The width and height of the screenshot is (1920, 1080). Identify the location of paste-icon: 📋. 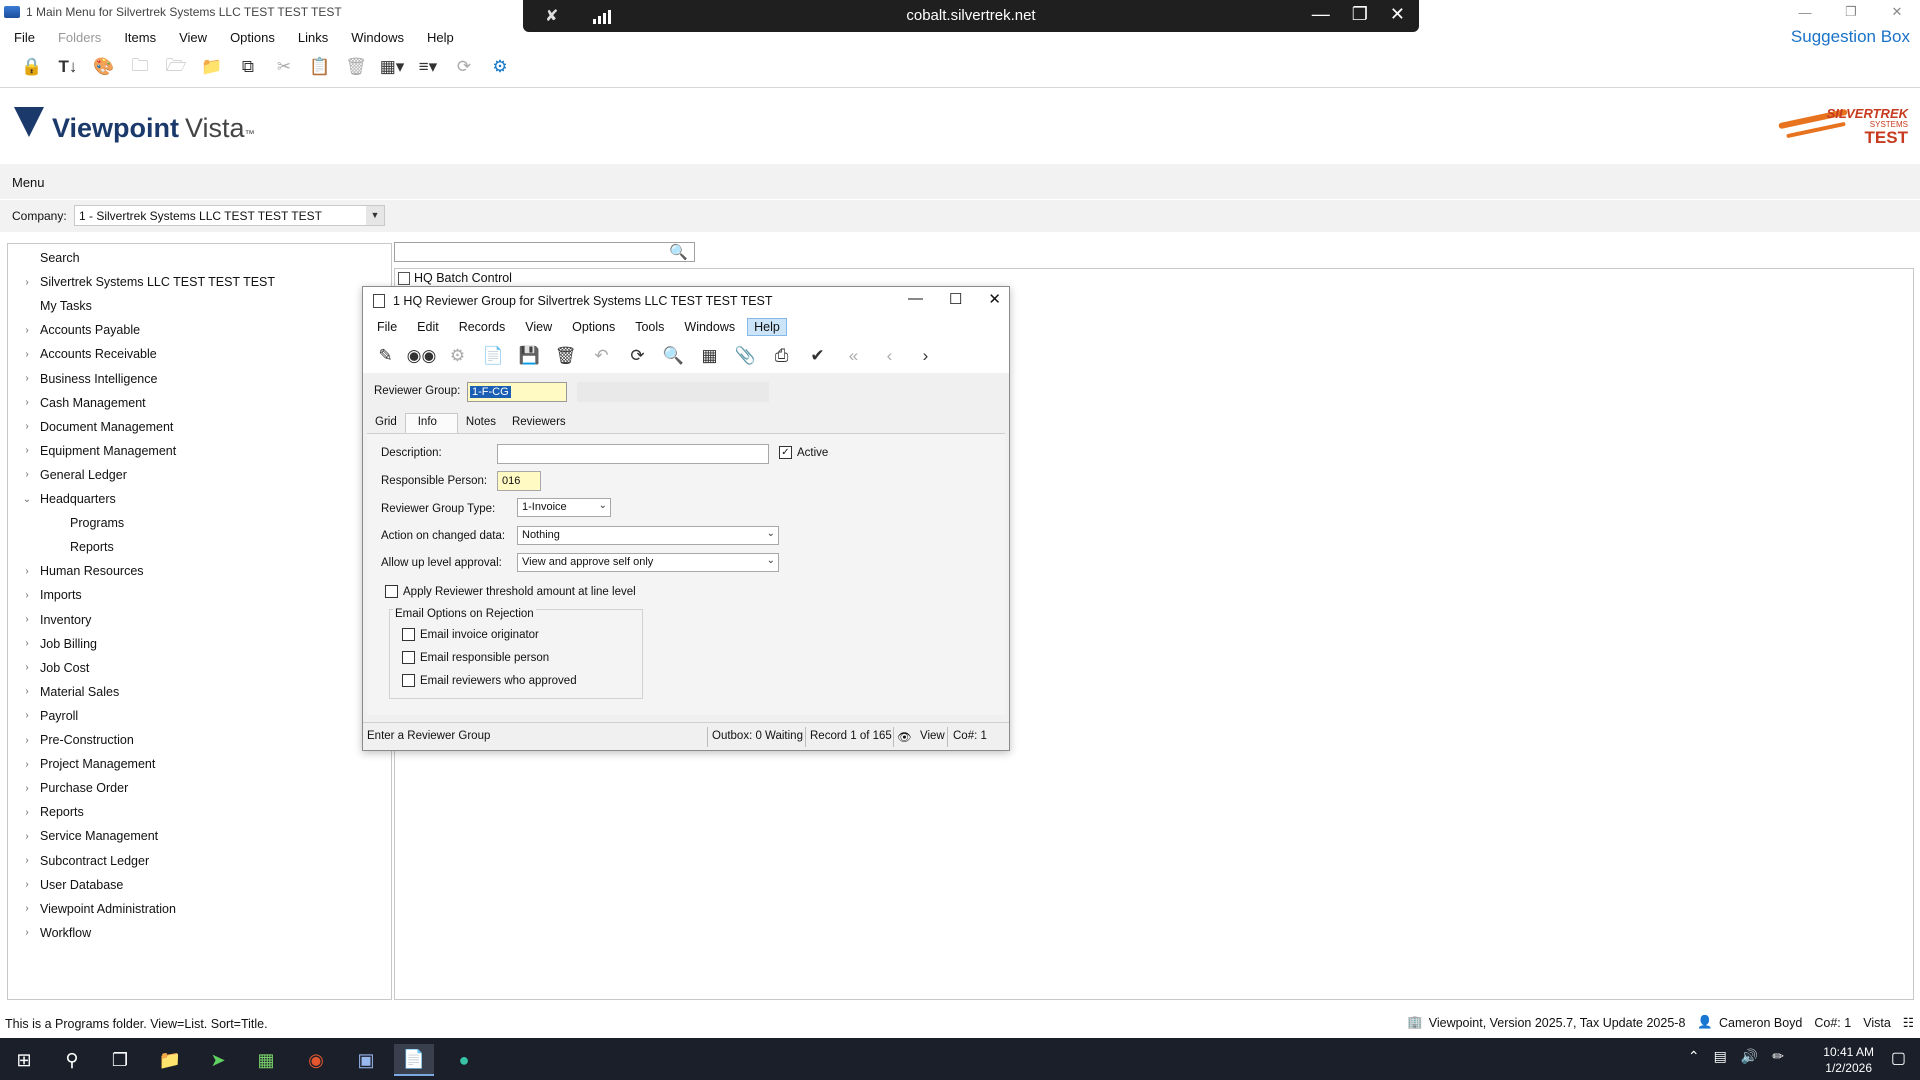
(320, 67).